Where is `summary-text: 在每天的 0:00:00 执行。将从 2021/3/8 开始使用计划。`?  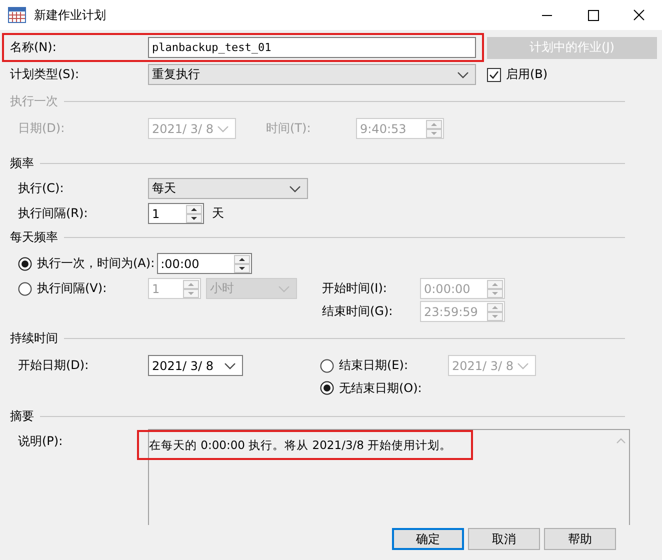 summary-text: 在每天的 0:00:00 执行。将从 2021/3/8 开始使用计划。 is located at coordinates (300, 445).